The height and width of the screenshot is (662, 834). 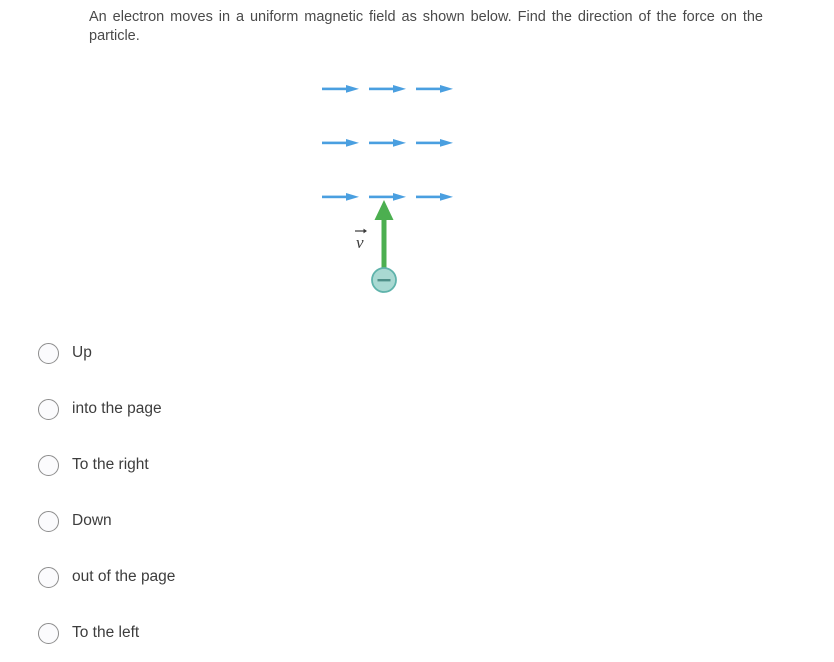 I want to click on svg-text: v, so click(x=360, y=242).